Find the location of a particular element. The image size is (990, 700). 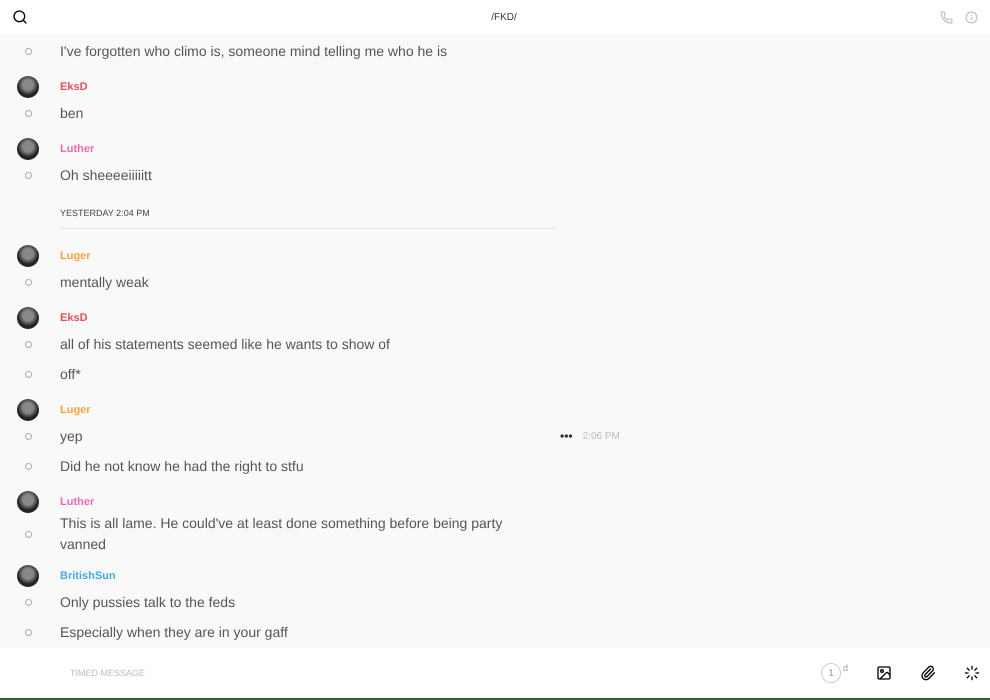

chat-title: /FKD/ is located at coordinates (504, 17).